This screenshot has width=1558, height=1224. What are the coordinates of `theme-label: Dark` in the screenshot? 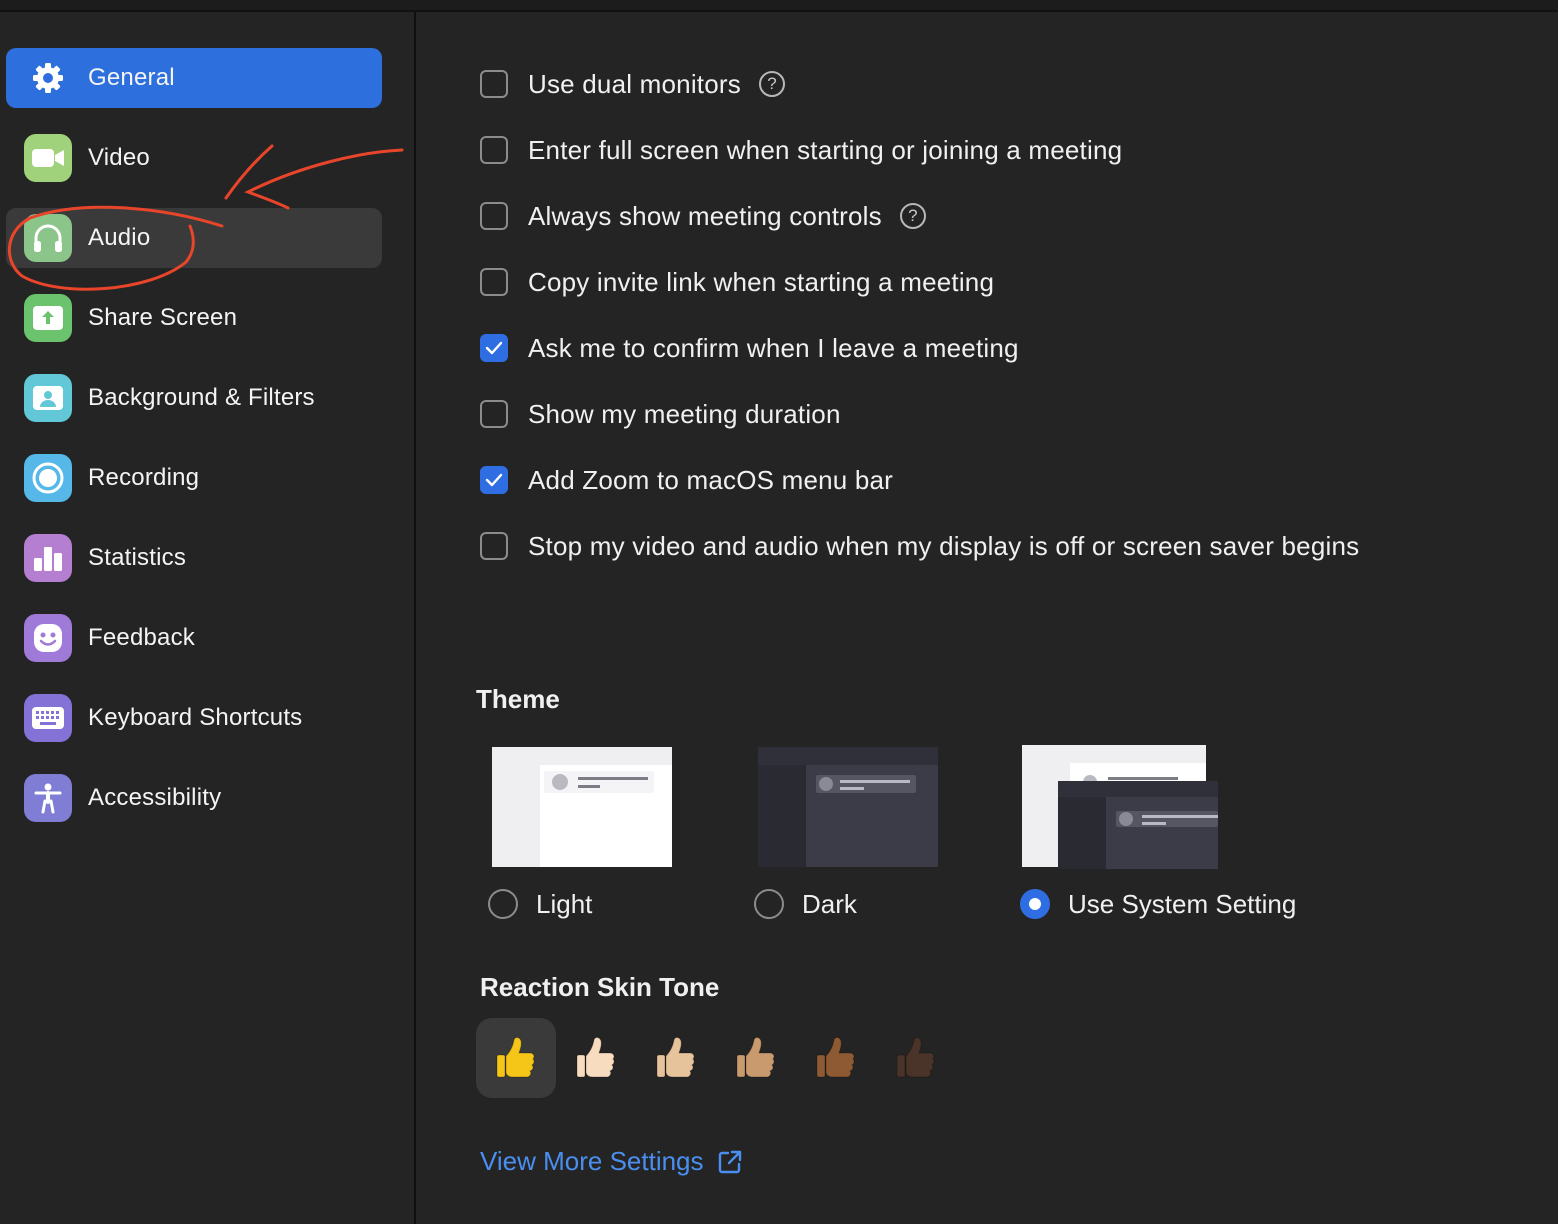 It's located at (829, 903).